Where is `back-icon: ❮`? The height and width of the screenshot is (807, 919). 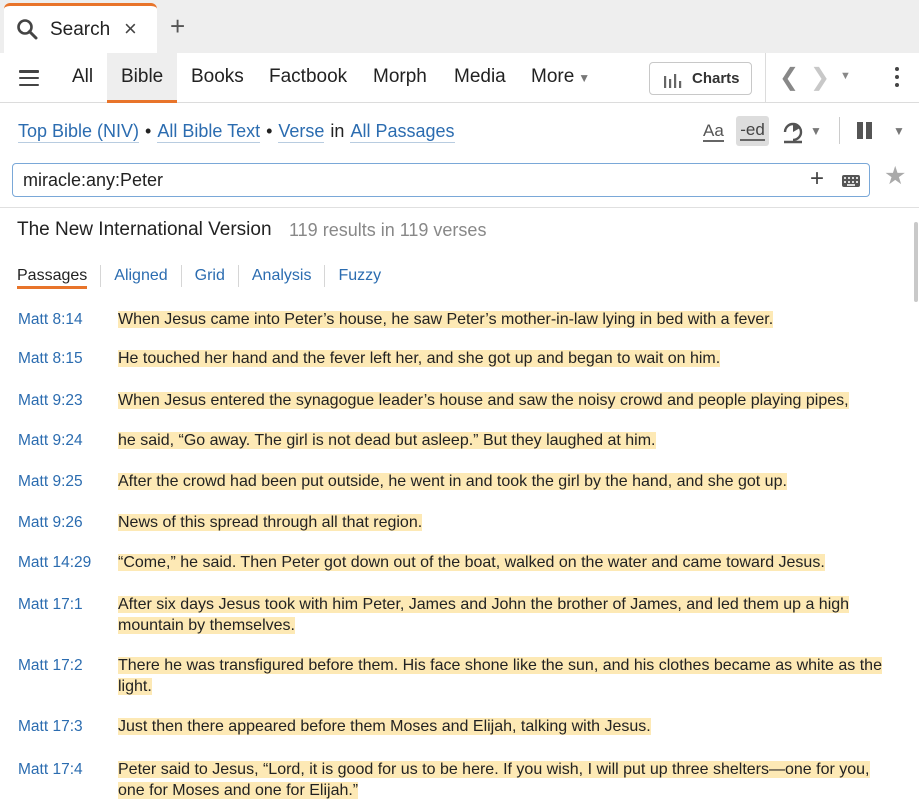 back-icon: ❮ is located at coordinates (789, 77).